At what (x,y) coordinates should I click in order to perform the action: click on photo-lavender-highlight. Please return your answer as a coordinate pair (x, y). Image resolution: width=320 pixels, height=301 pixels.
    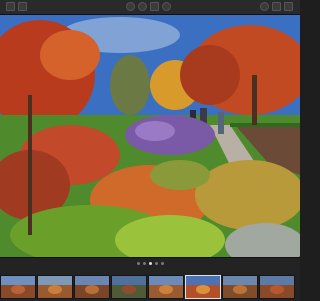
    Looking at the image, I should click on (155, 131).